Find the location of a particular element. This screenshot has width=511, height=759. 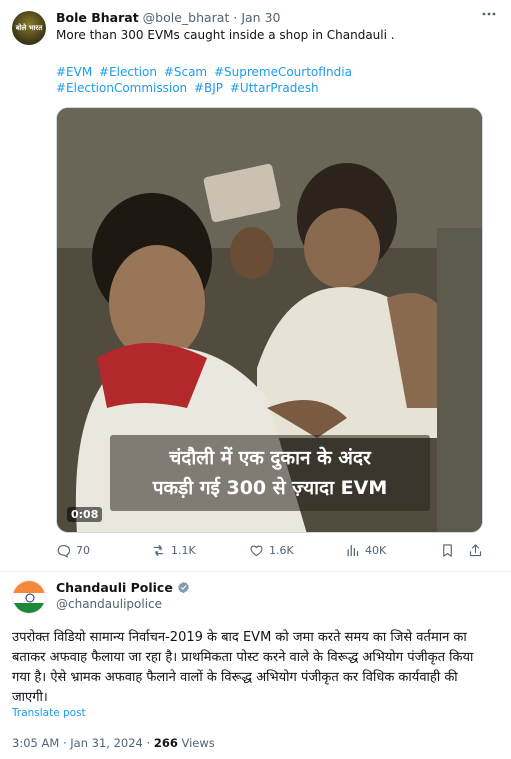

repost-count: 1.1K is located at coordinates (183, 550).